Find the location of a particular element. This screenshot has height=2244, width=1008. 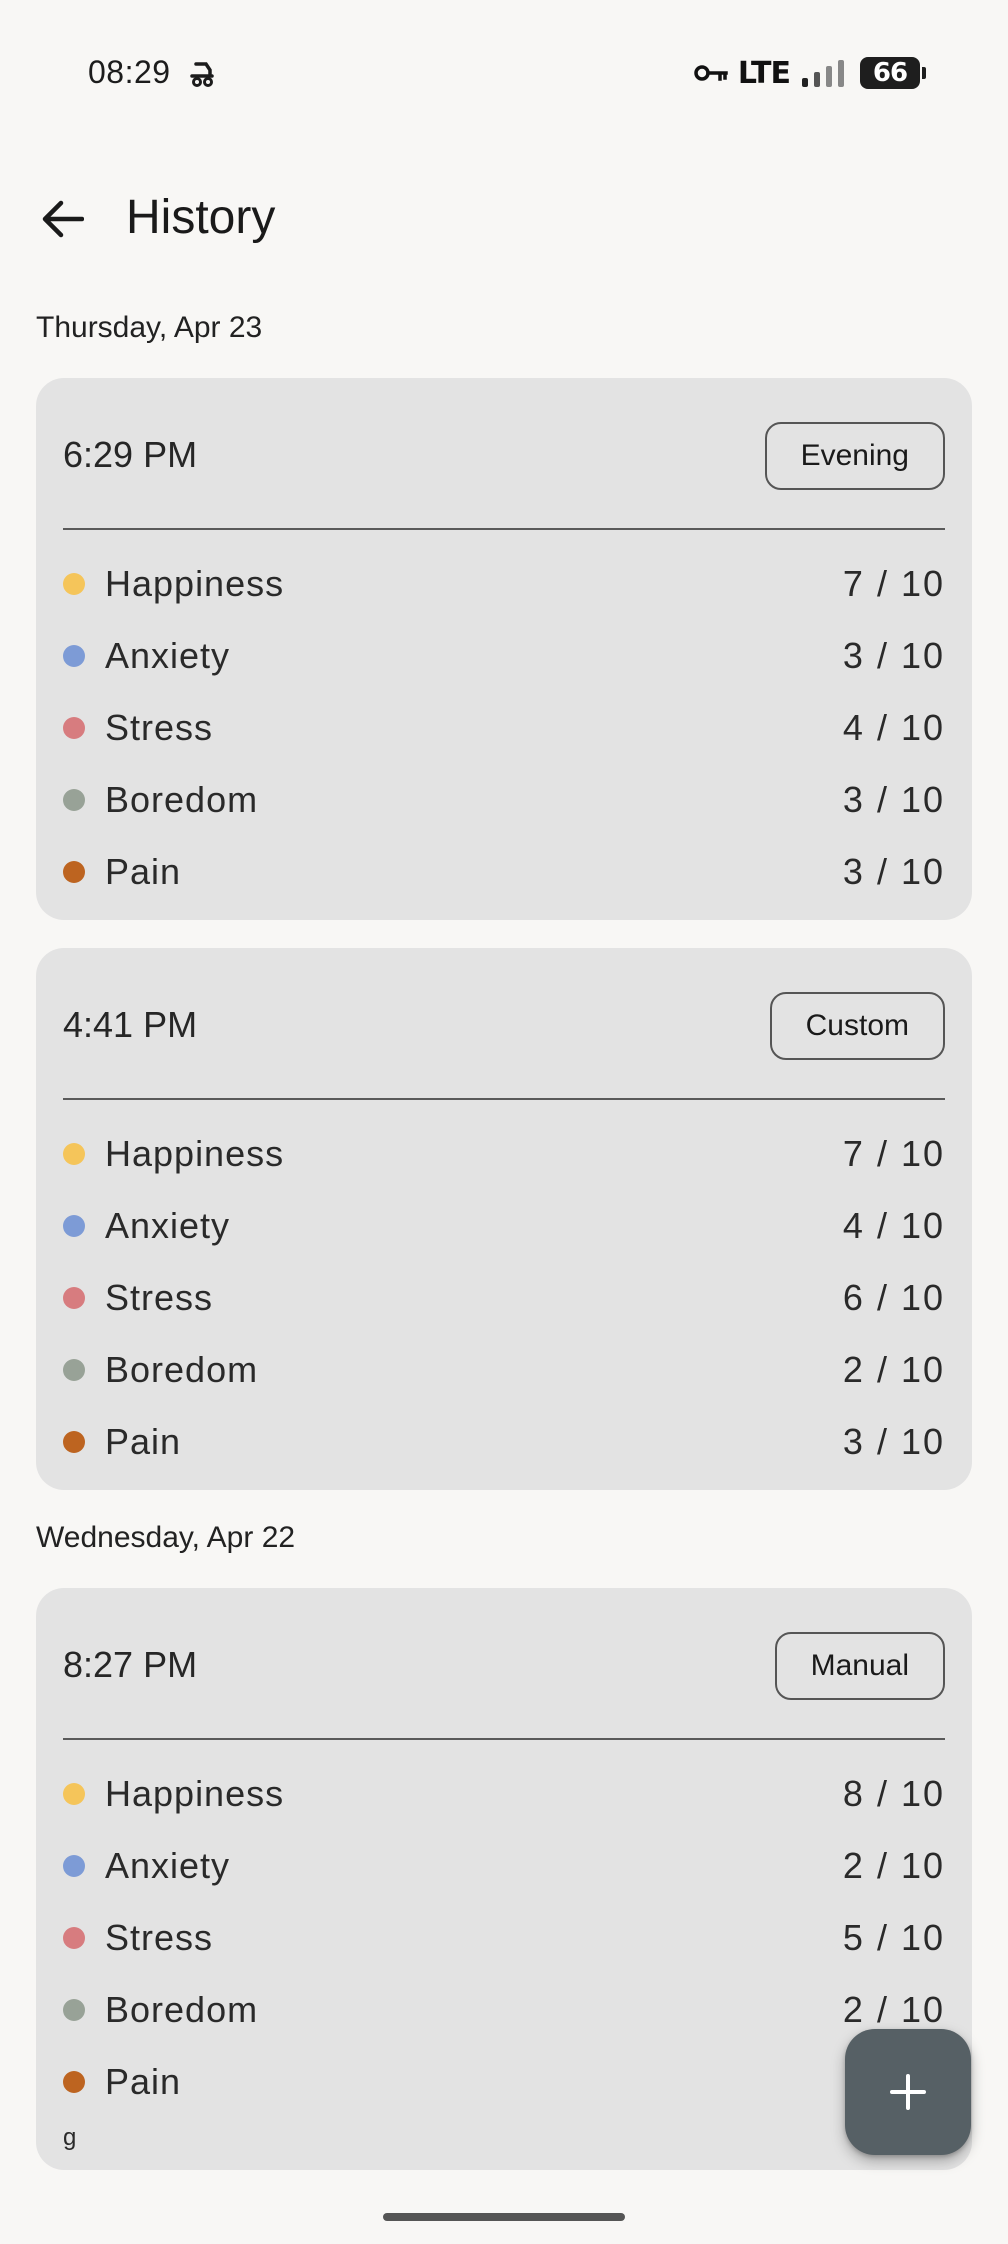

metric-value: 6 / 10 is located at coordinates (893, 1297).